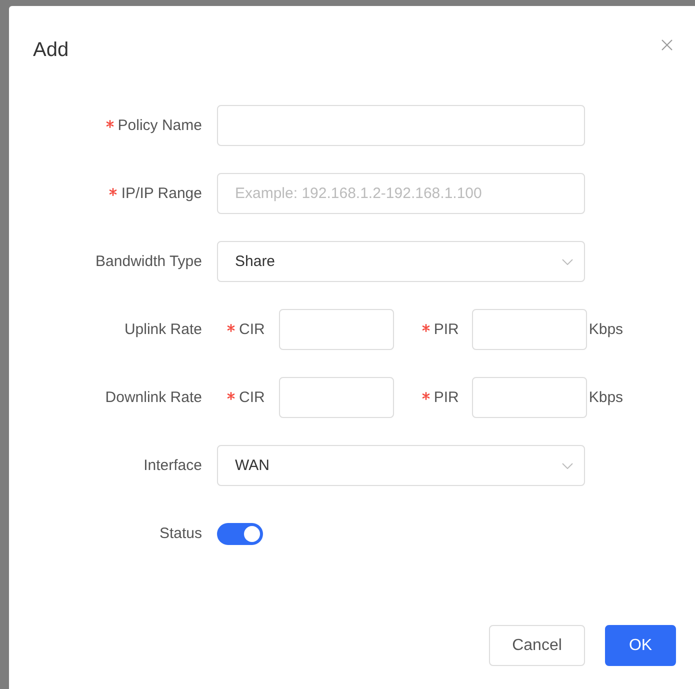  Describe the element at coordinates (51, 50) in the screenshot. I see `dialog-title: Add` at that location.